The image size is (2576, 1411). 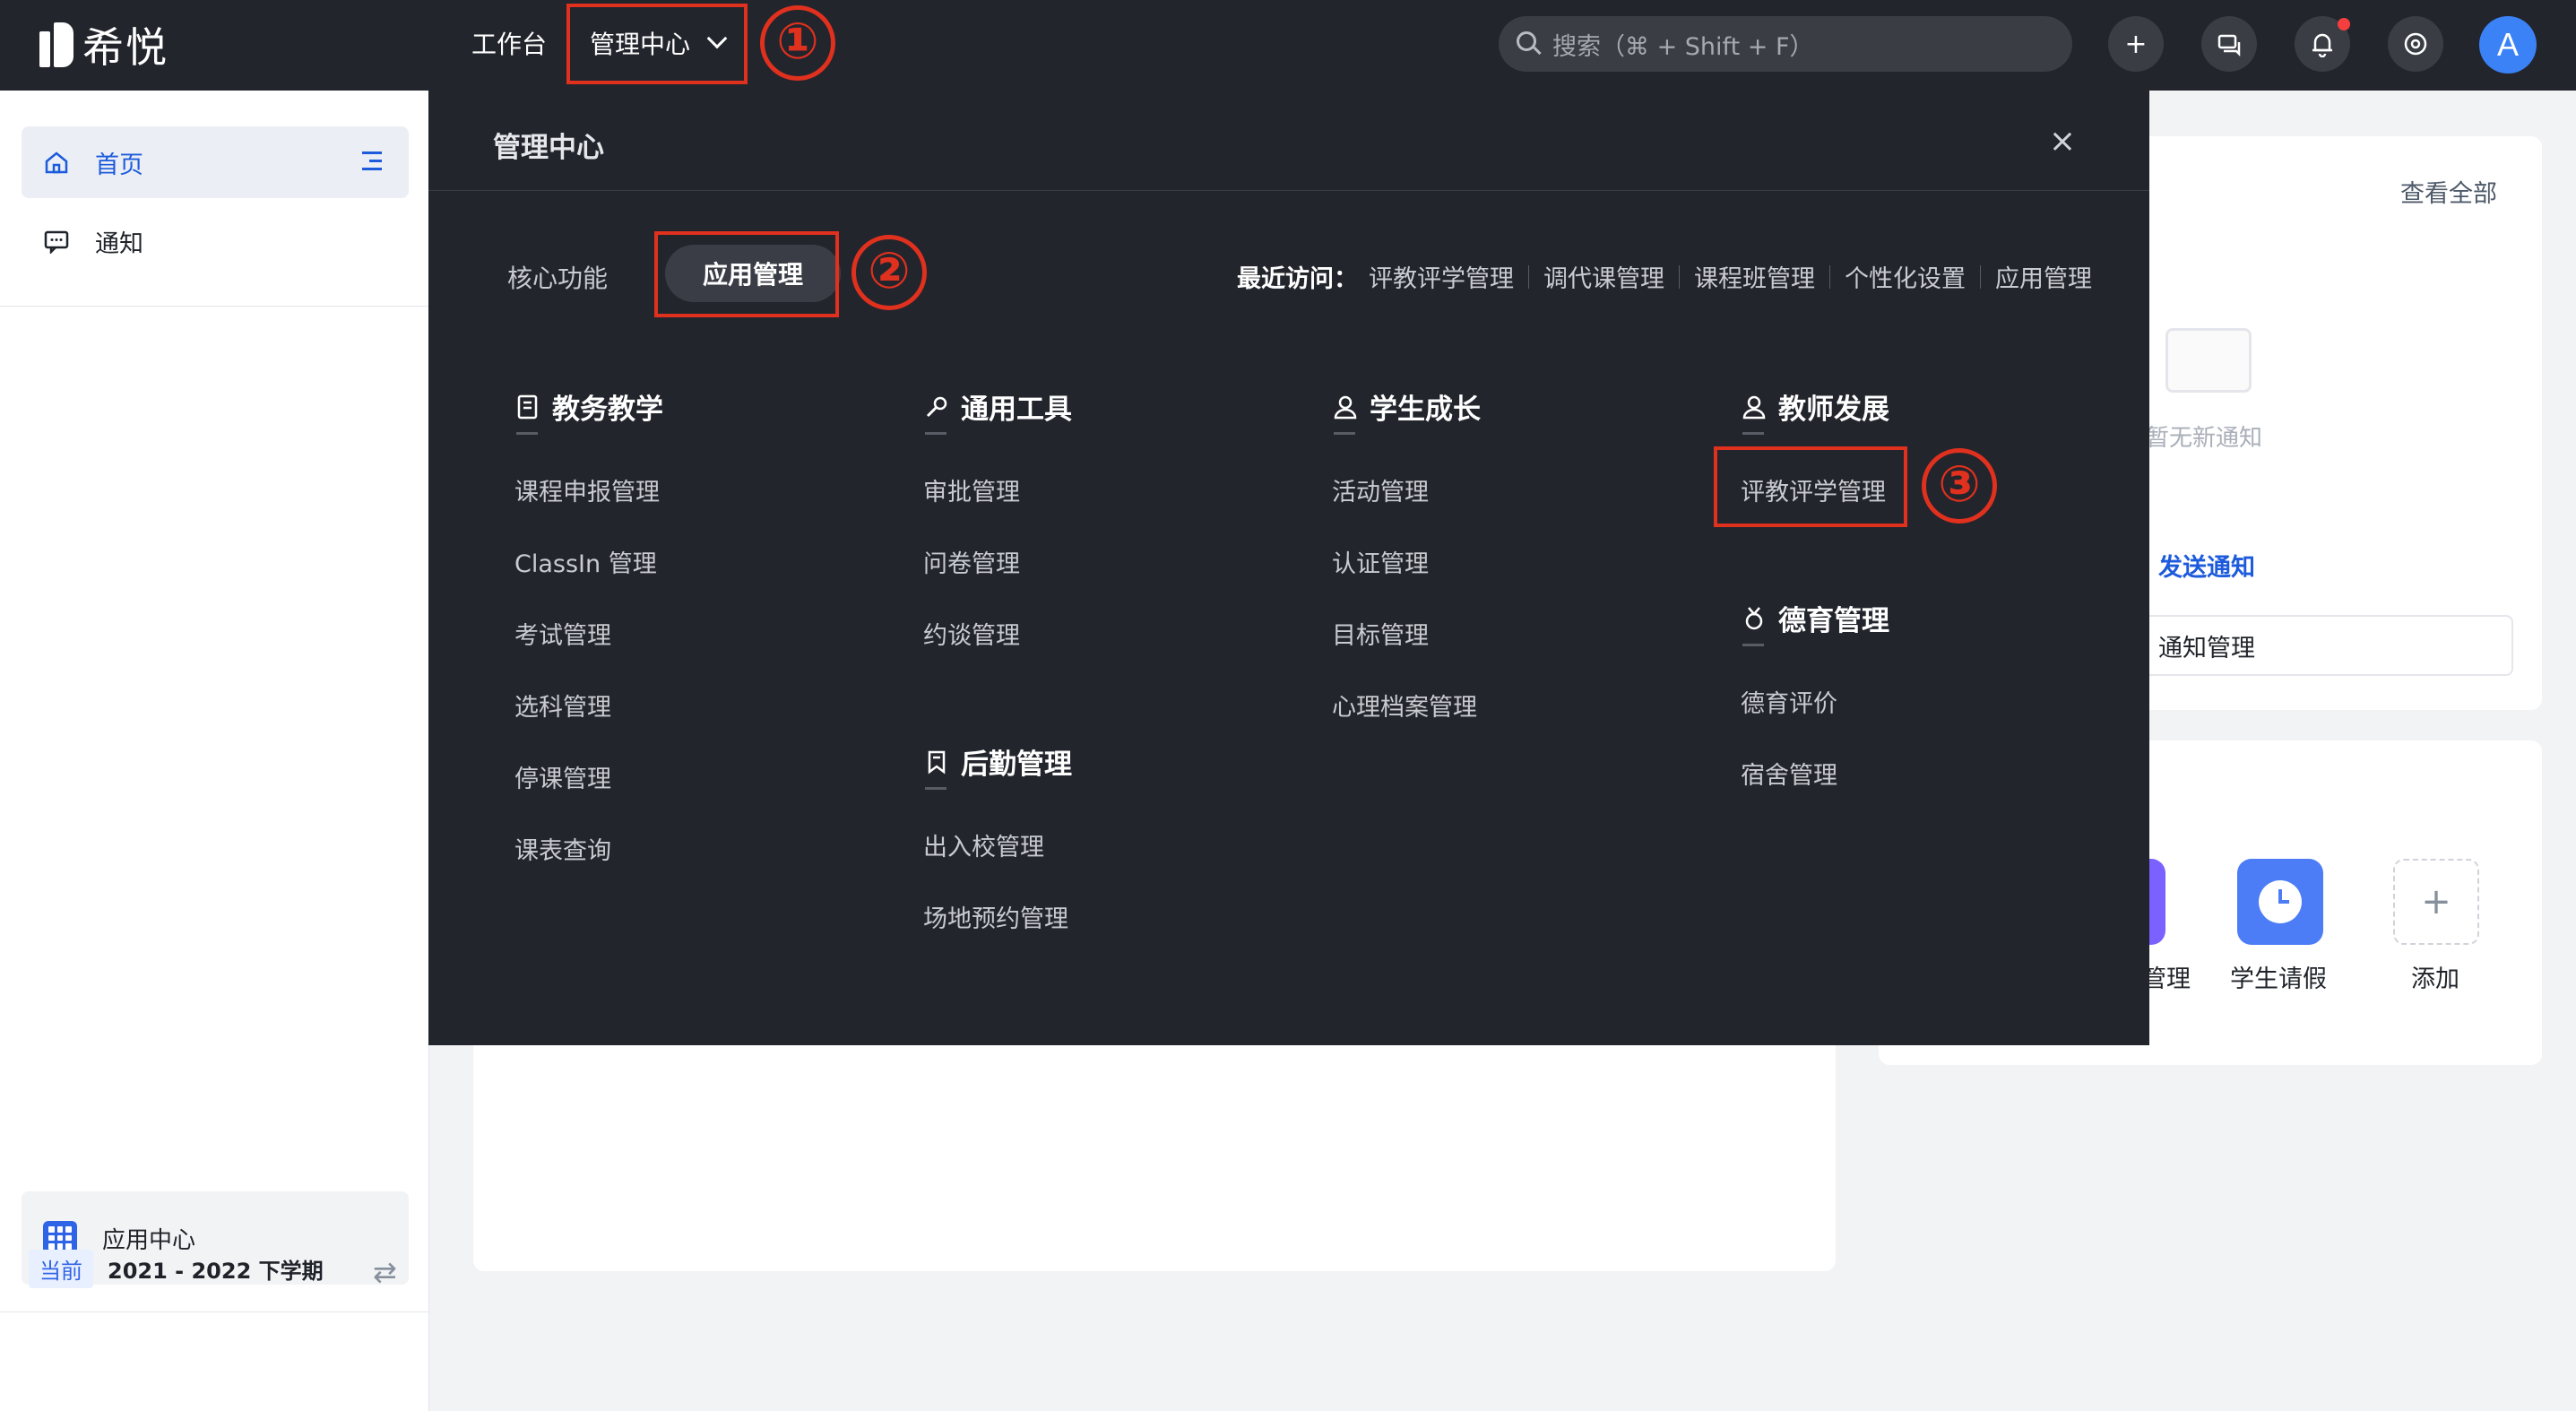 I want to click on term-value: 2021 - 2022 下学期, so click(x=216, y=1271).